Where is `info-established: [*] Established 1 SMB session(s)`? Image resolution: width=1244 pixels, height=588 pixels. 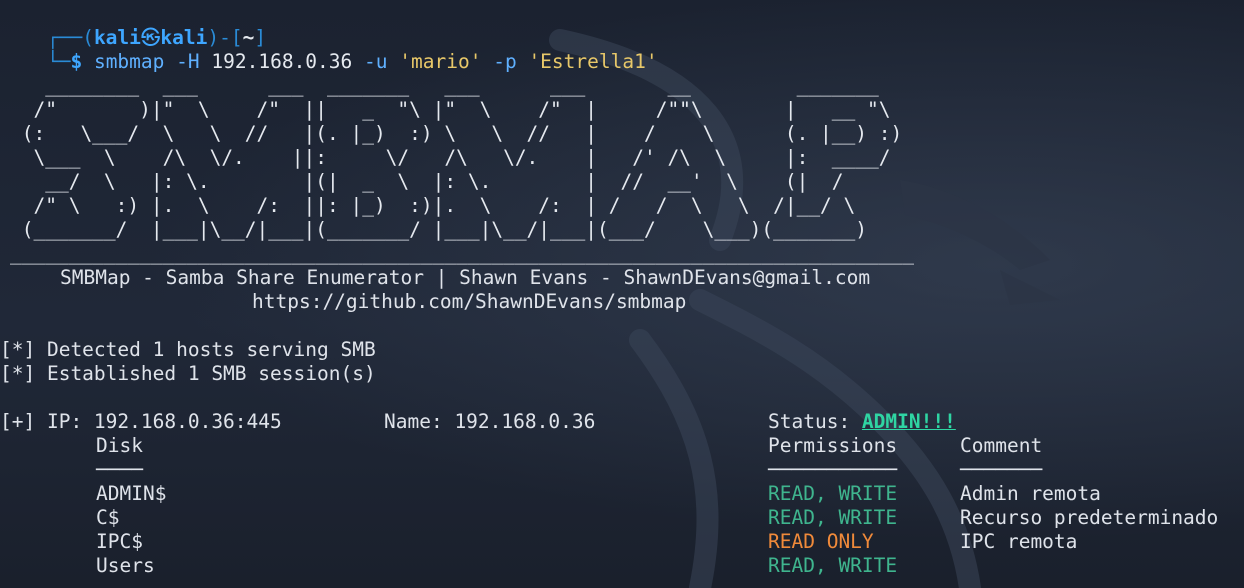
info-established: [*] Established 1 SMB session(s) is located at coordinates (188, 373).